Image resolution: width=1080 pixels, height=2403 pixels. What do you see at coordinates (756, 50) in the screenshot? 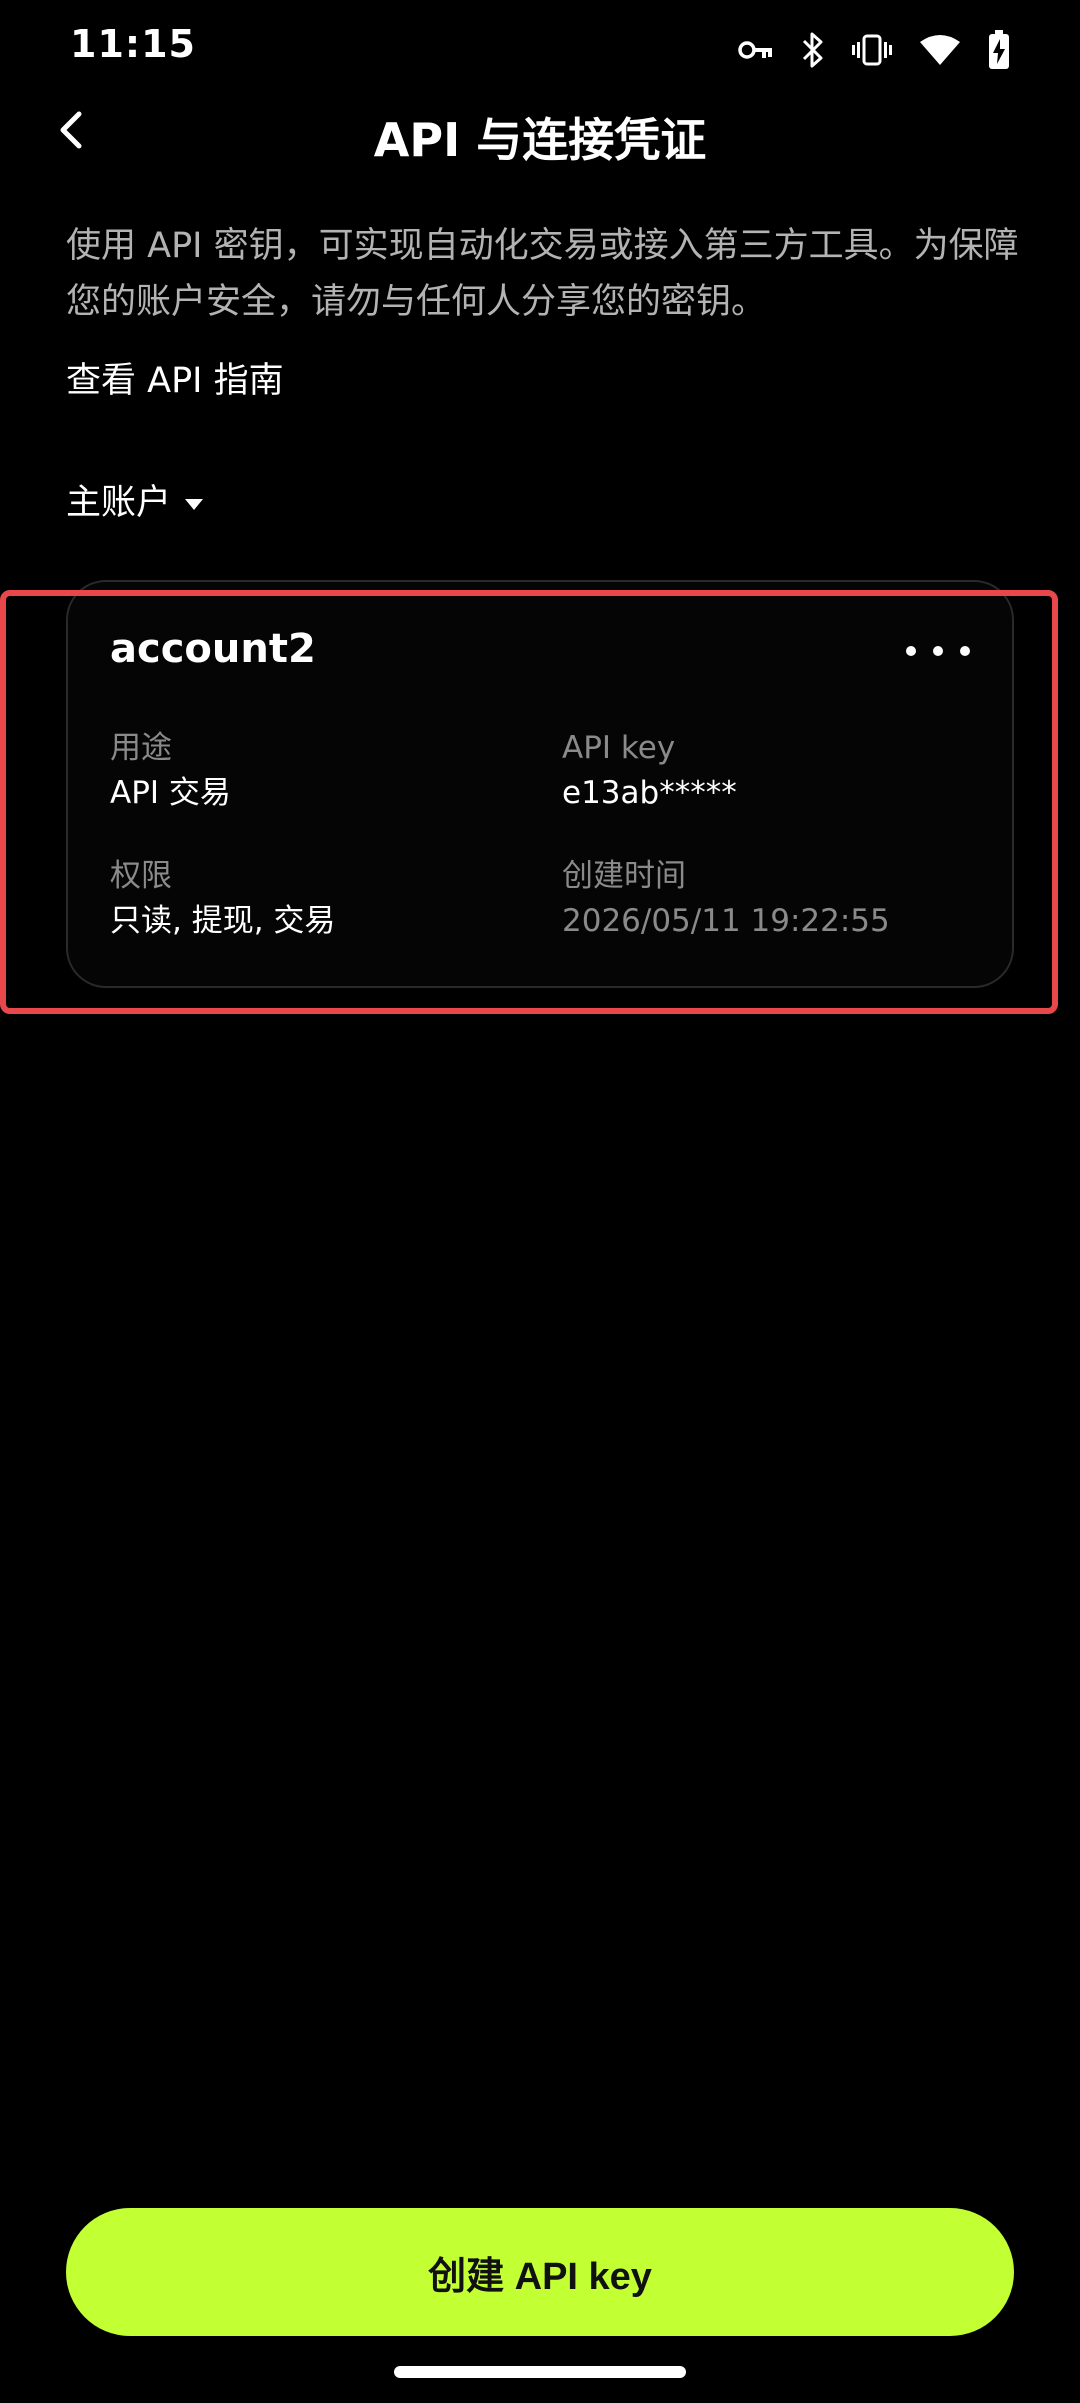
I see `vpn-key-icon` at bounding box center [756, 50].